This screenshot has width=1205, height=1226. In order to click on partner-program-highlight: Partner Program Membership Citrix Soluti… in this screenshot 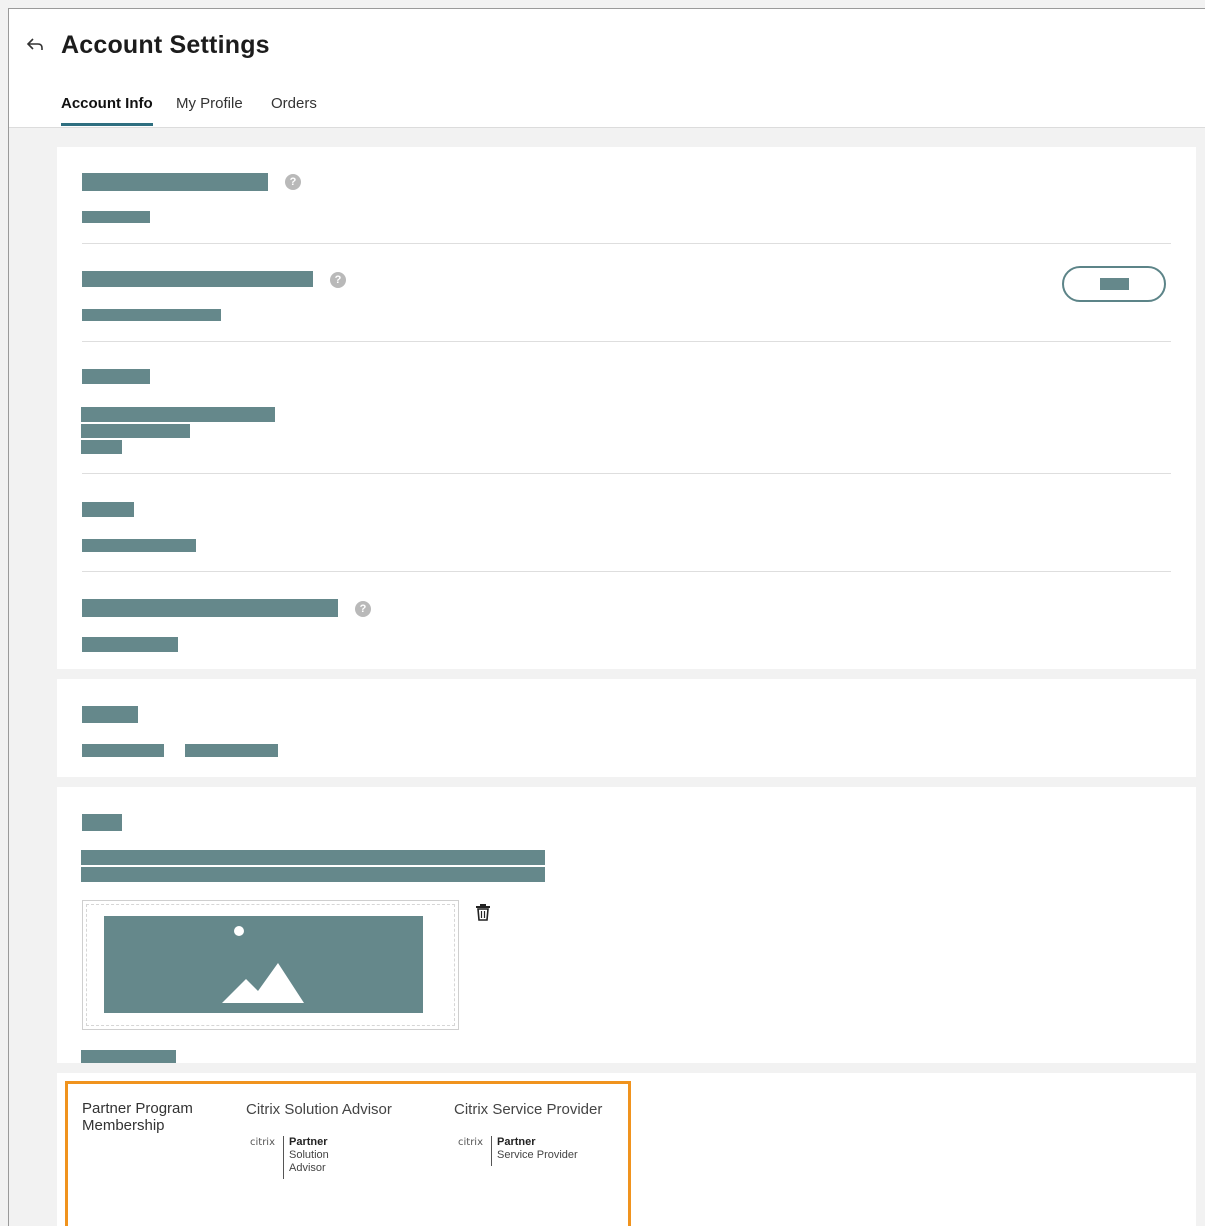, I will do `click(348, 1153)`.